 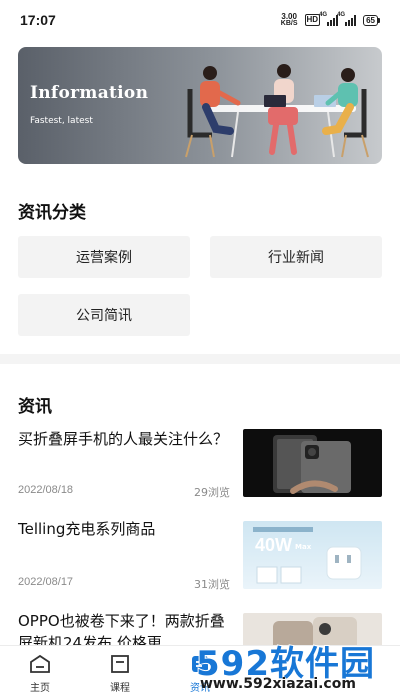 What do you see at coordinates (312, 463) in the screenshot?
I see `news-thumbnail-phone` at bounding box center [312, 463].